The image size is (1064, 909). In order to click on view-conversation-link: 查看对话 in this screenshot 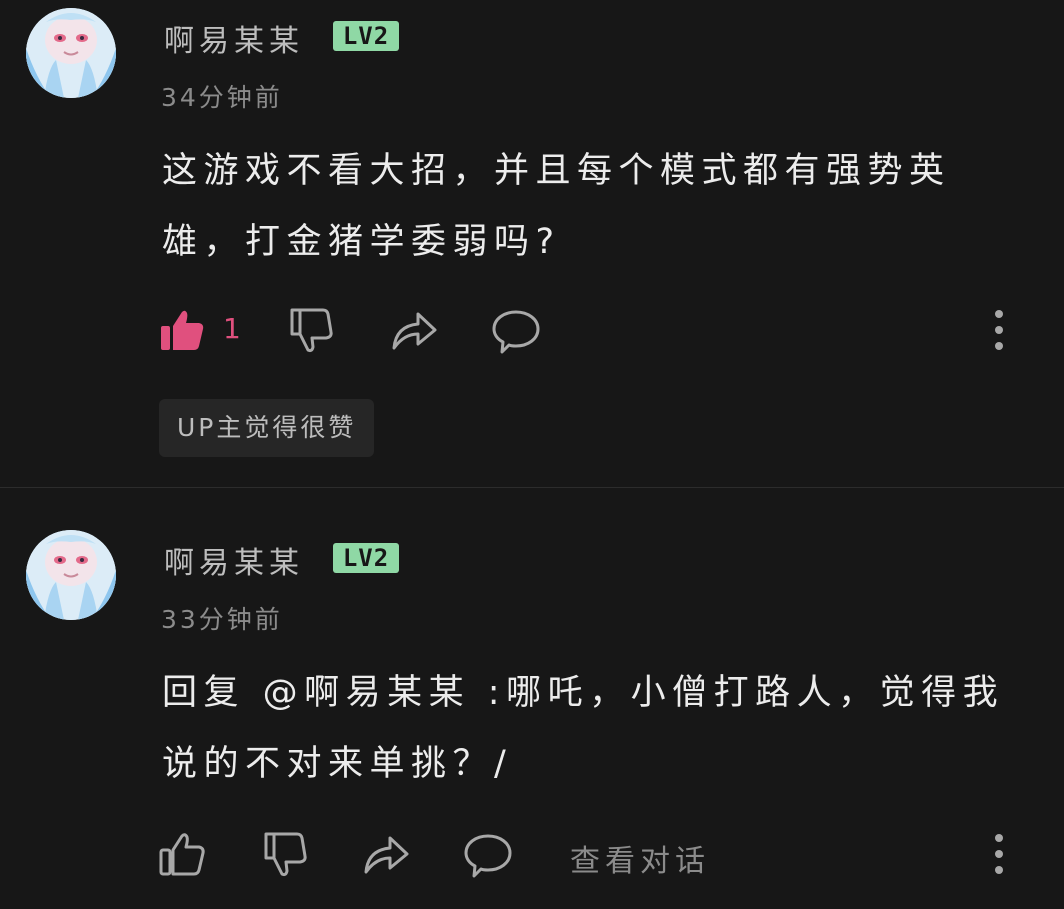, I will do `click(640, 858)`.